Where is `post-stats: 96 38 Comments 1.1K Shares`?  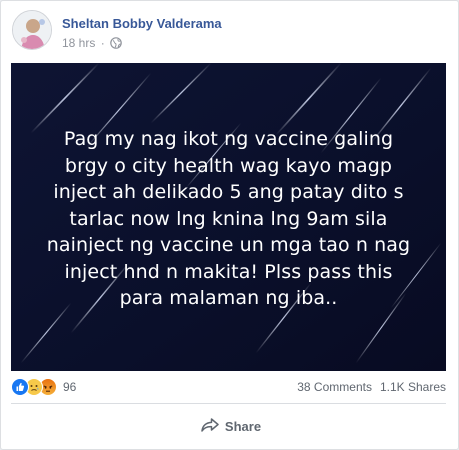
post-stats: 96 38 Comments 1.1K Shares is located at coordinates (228, 387).